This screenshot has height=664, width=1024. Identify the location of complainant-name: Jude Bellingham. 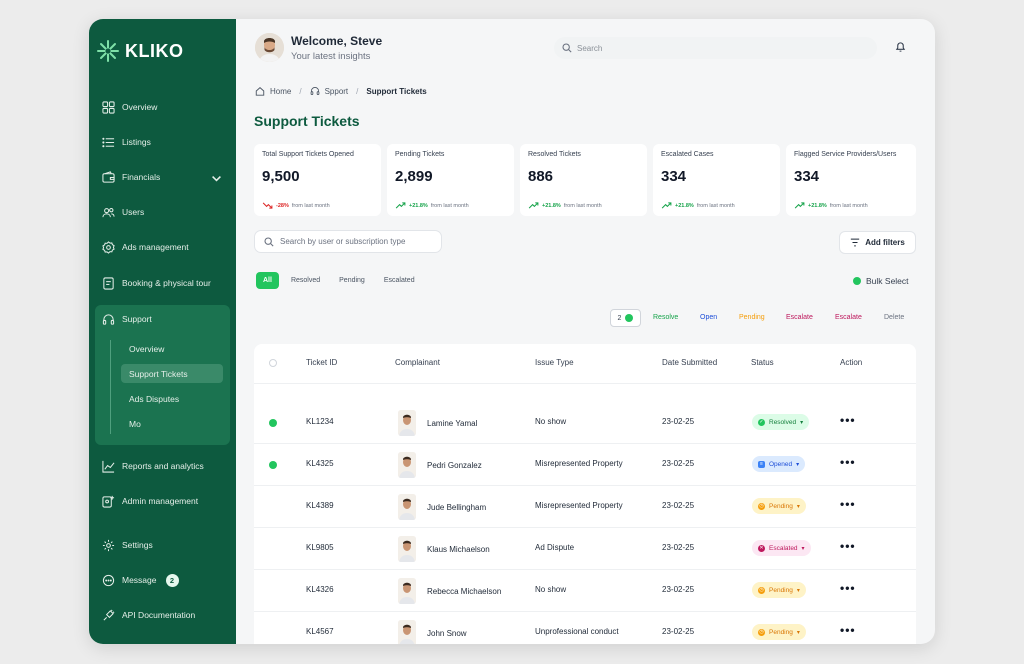
(457, 507).